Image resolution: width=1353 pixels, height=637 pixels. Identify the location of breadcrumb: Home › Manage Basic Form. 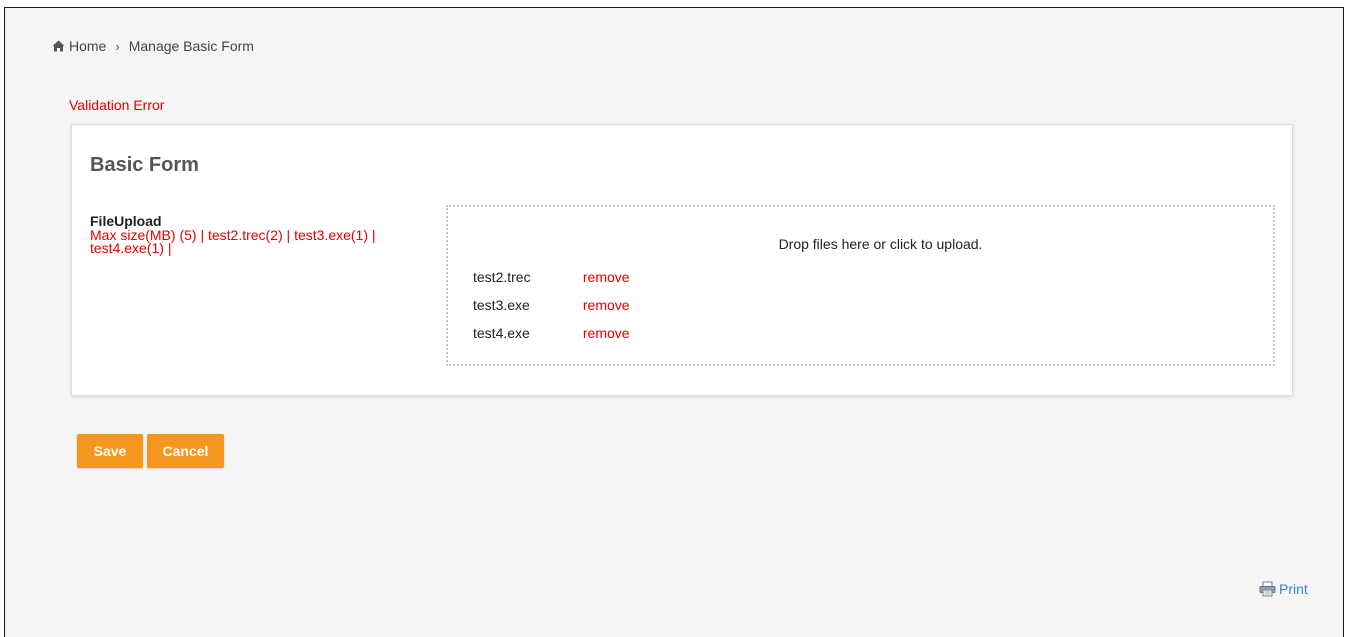
(153, 46).